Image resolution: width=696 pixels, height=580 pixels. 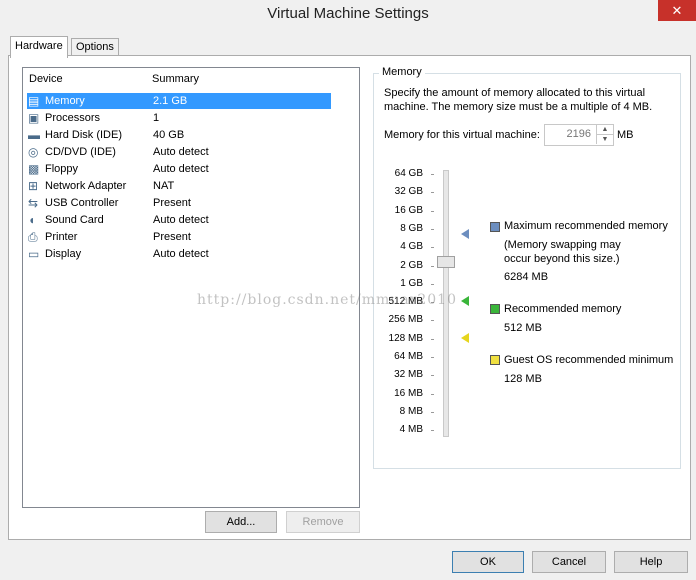 I want to click on device-name: Hard Disk (IDE), so click(x=84, y=135).